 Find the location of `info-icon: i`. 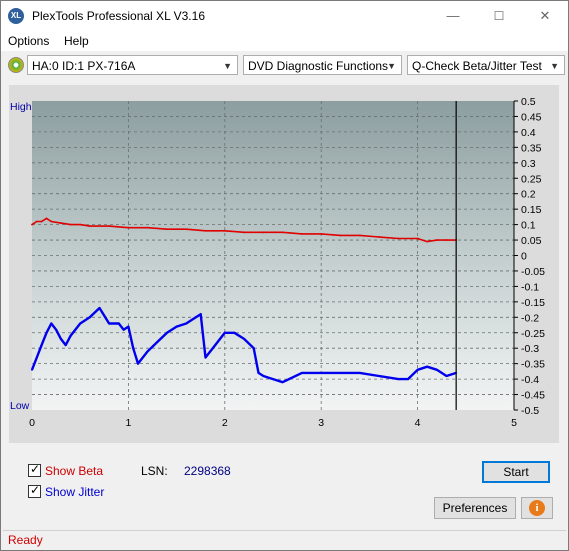

info-icon: i is located at coordinates (537, 508).